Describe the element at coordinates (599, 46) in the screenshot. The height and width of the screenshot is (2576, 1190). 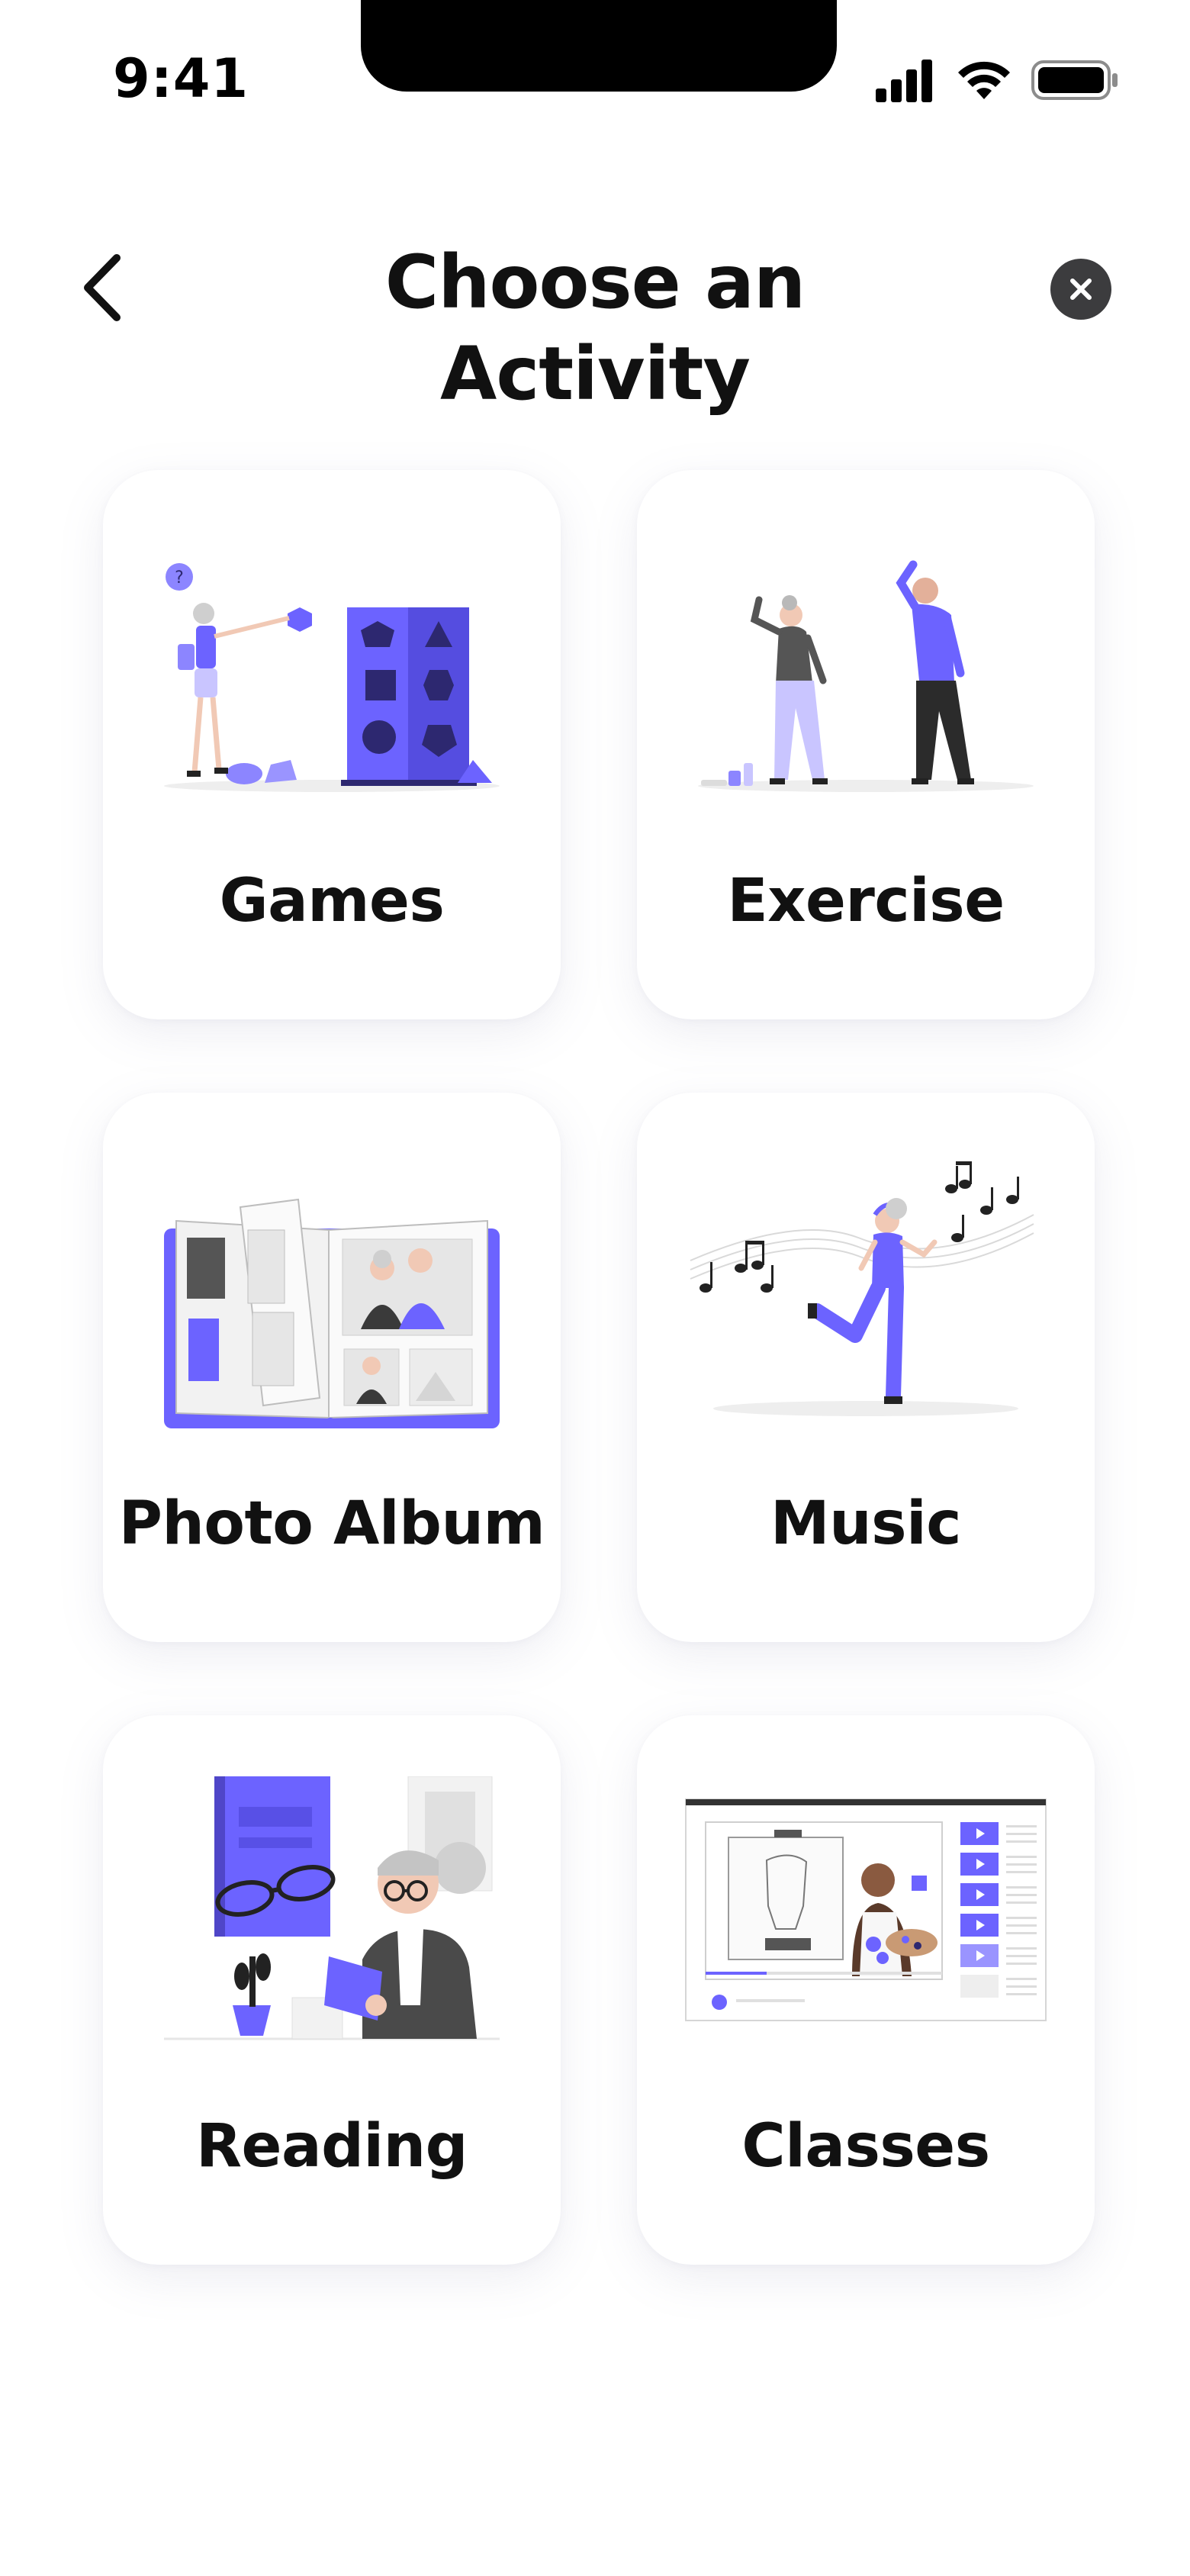
I see `device-notch` at that location.